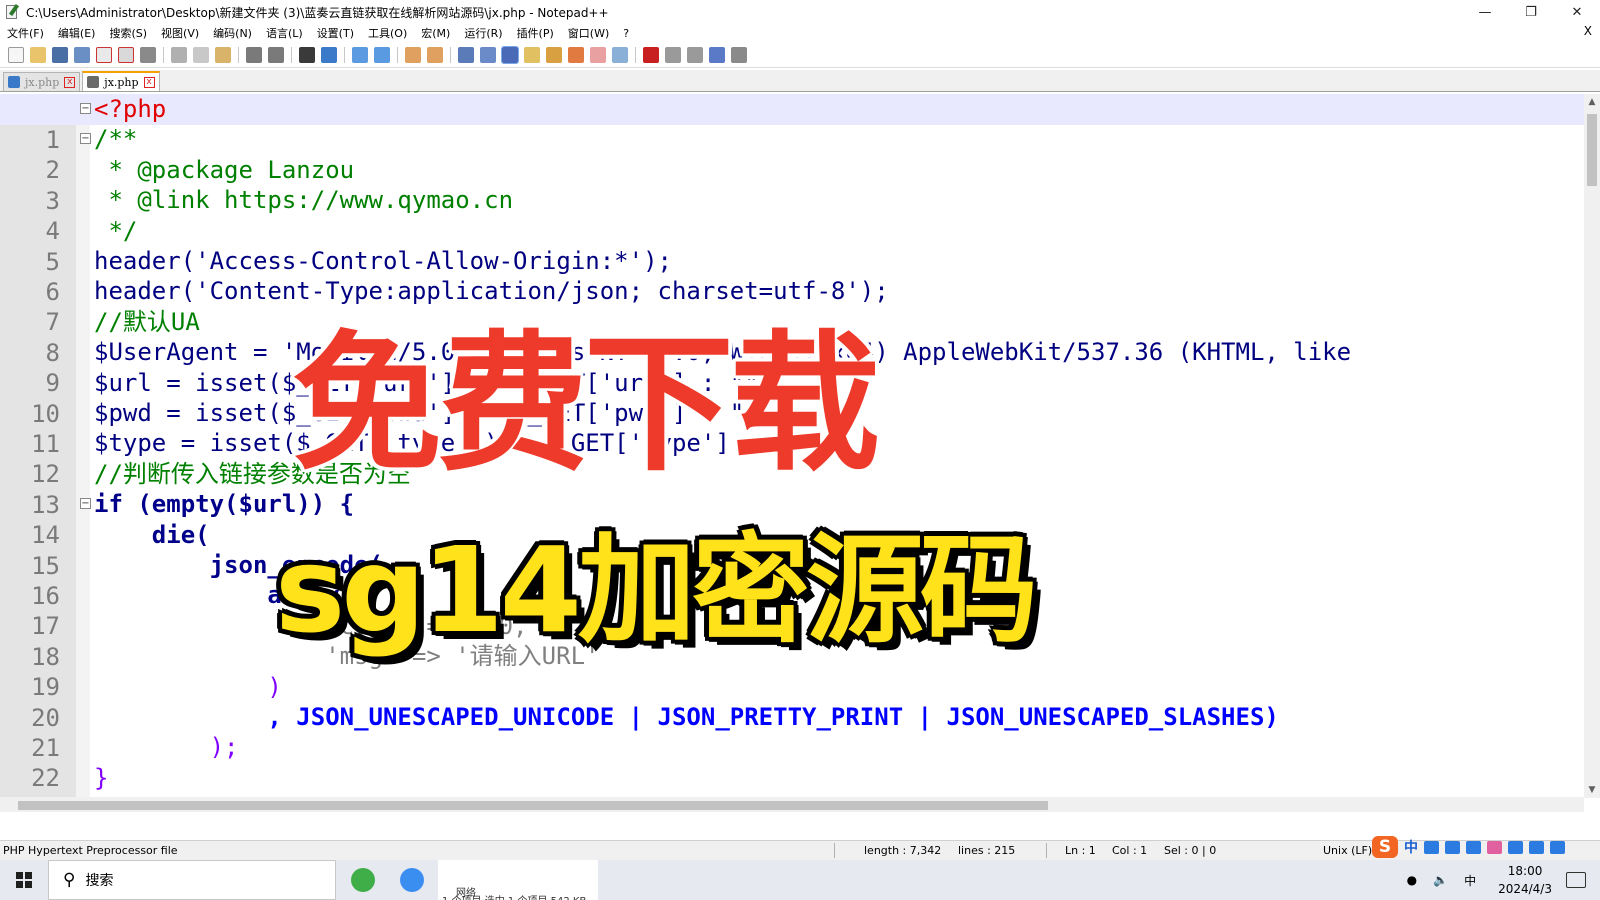 Image resolution: width=1600 pixels, height=900 pixels. I want to click on settings-gear-icon, so click(1557, 847).